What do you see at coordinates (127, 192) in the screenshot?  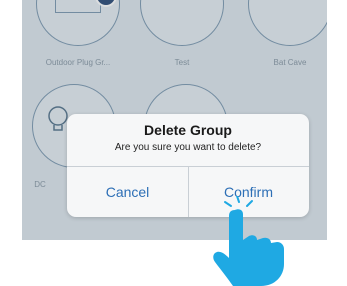 I see `cancel-button: Cancel` at bounding box center [127, 192].